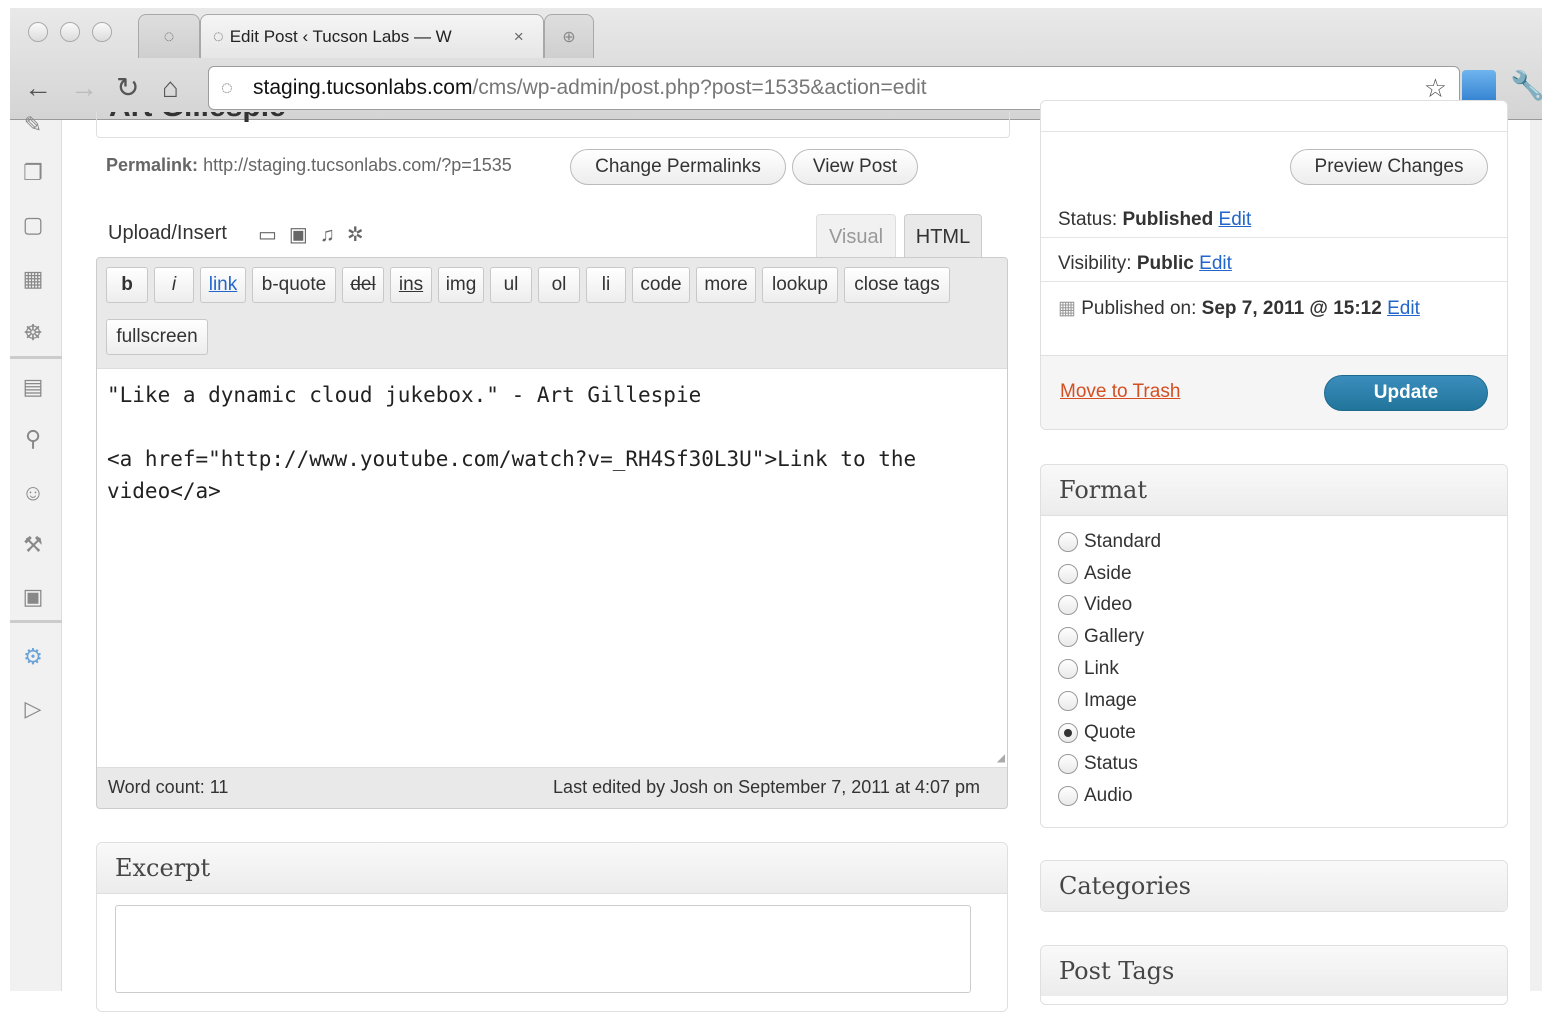  I want to click on tab-edit-post: ◌ Edit Post ‹ Tucson Labs — W ×, so click(372, 36).